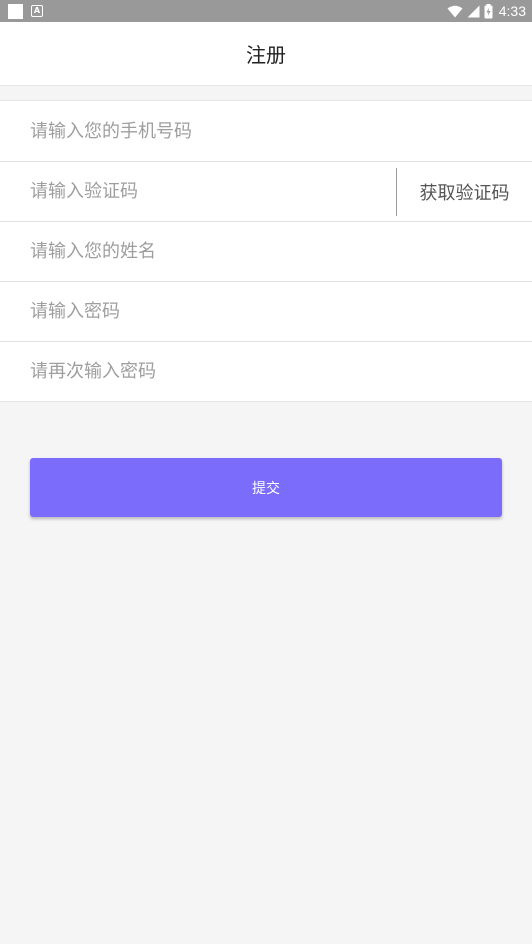 This screenshot has height=944, width=532. I want to click on phone-row, so click(266, 131).